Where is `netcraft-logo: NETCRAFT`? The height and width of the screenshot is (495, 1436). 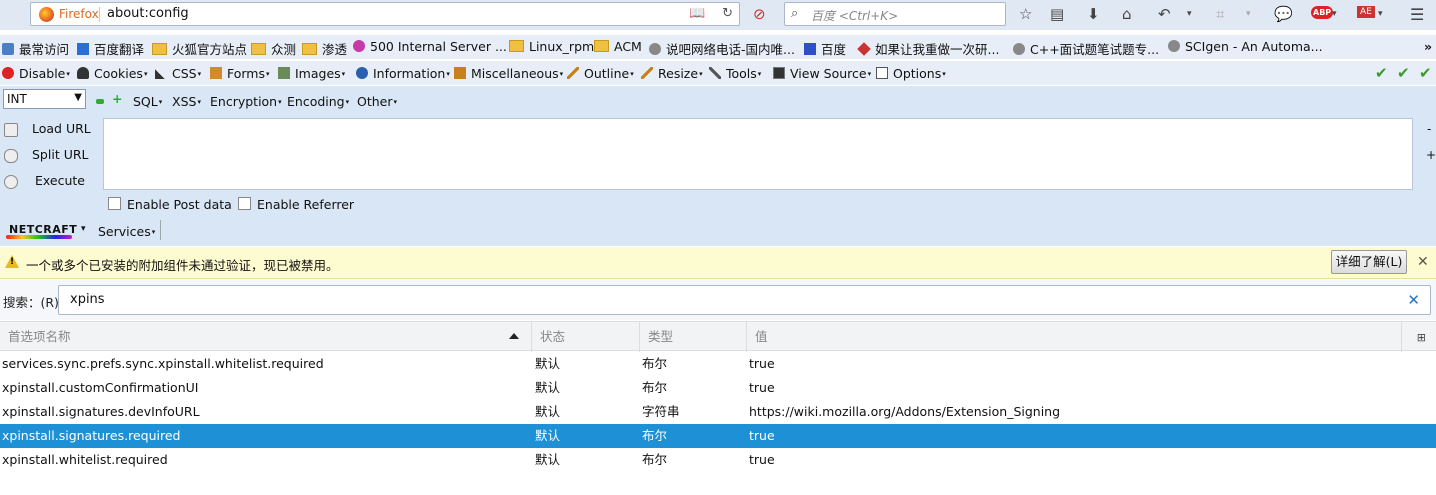 netcraft-logo: NETCRAFT is located at coordinates (41, 231).